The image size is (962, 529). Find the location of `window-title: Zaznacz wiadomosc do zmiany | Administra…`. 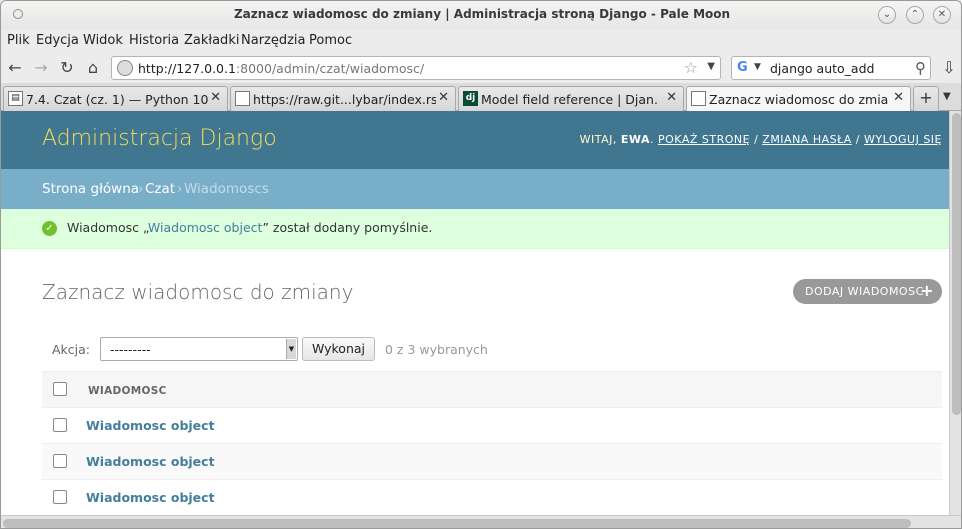

window-title: Zaznacz wiadomosc do zmiany | Administra… is located at coordinates (482, 14).